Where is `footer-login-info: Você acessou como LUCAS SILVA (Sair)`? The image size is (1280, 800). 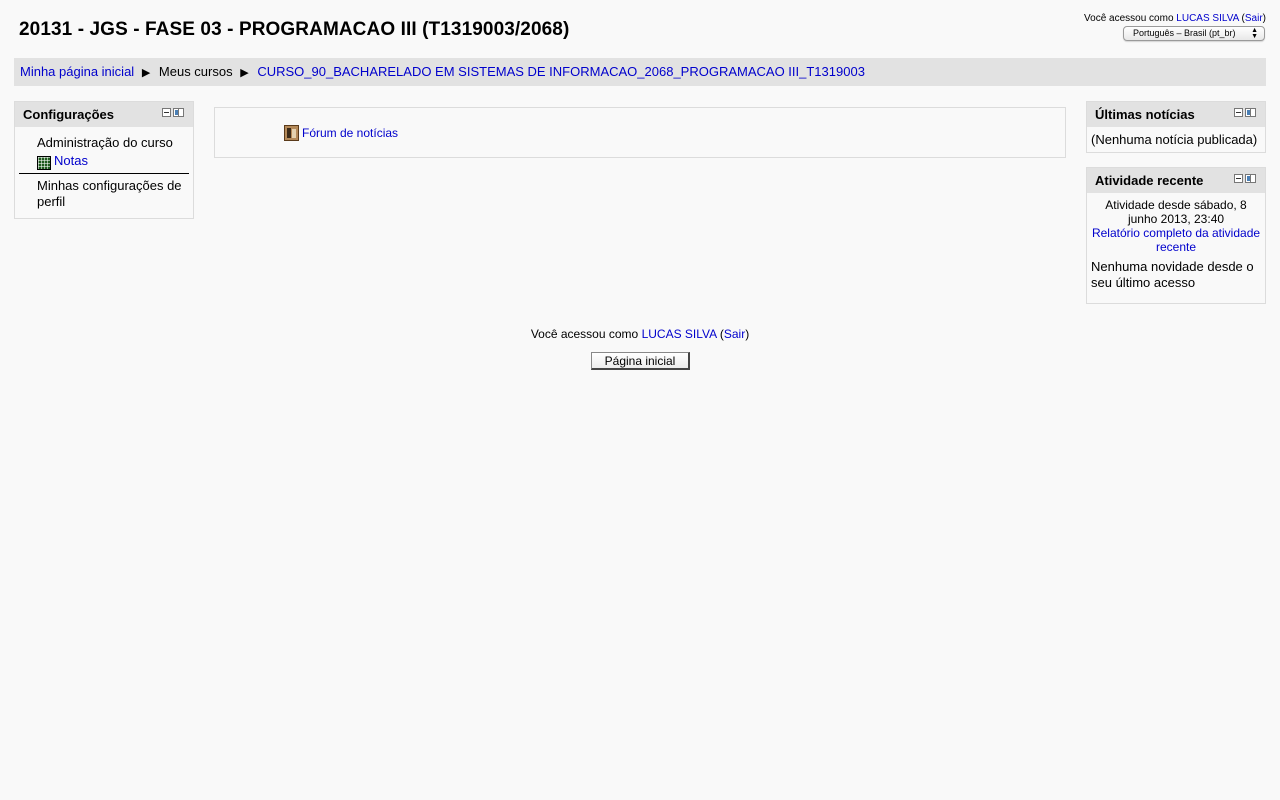 footer-login-info: Você acessou como LUCAS SILVA (Sair) is located at coordinates (640, 334).